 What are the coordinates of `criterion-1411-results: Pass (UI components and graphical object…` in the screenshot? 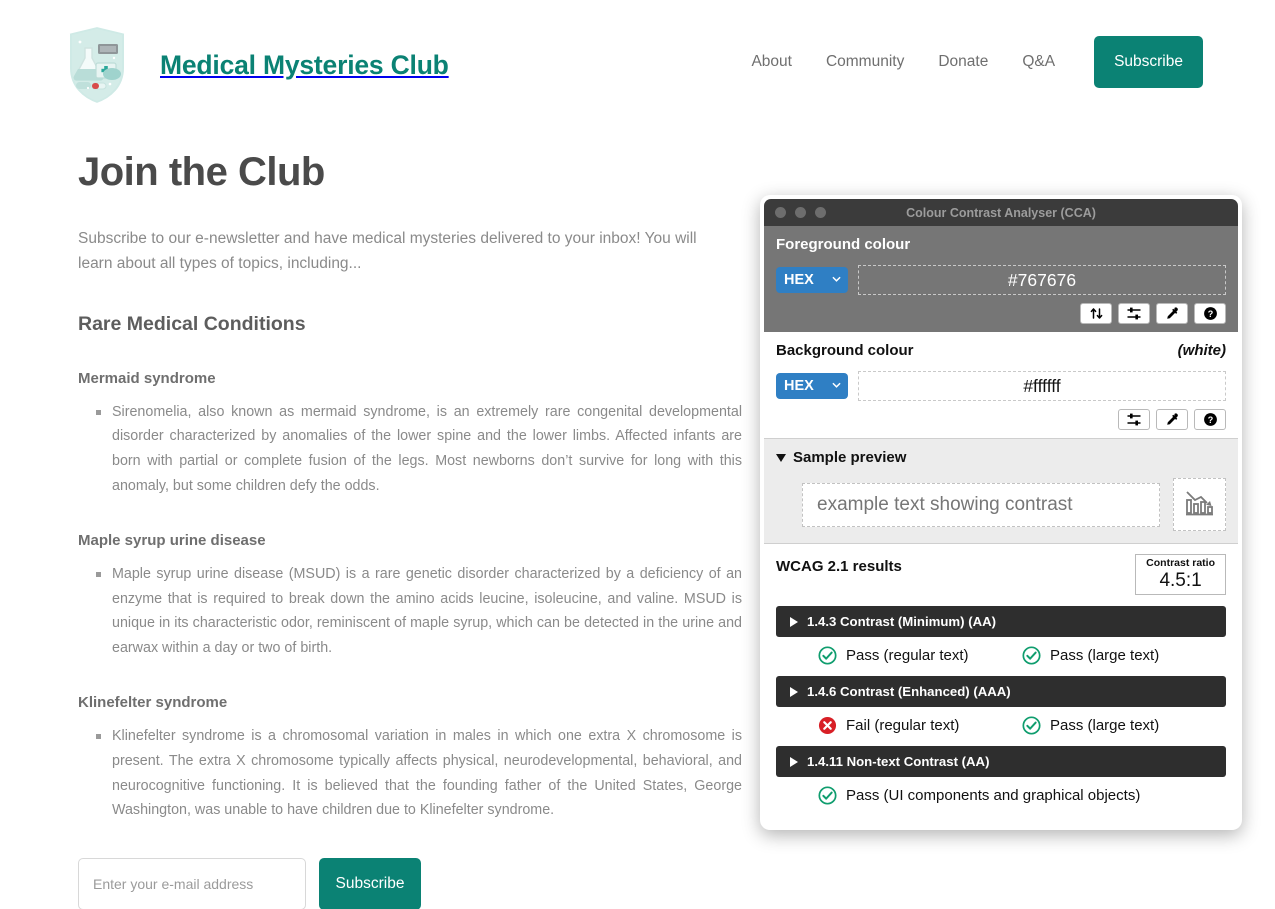 It's located at (1001, 795).